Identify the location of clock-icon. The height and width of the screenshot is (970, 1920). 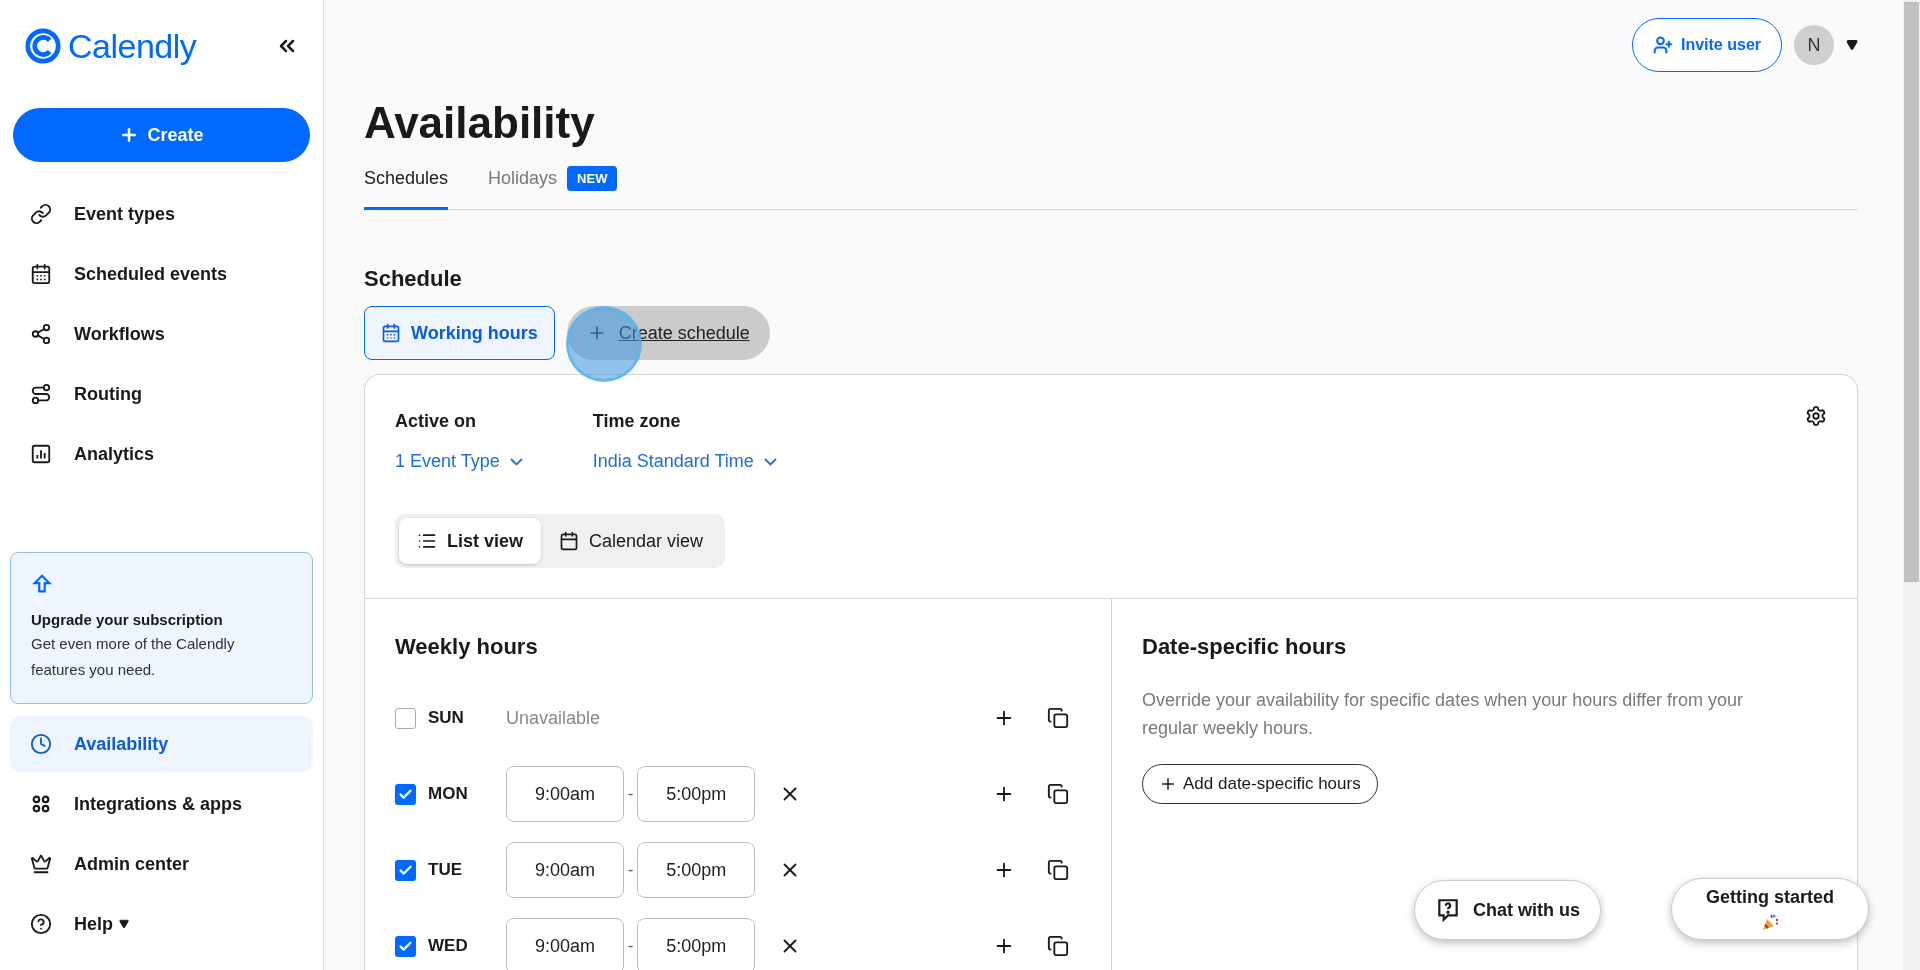
(41, 744).